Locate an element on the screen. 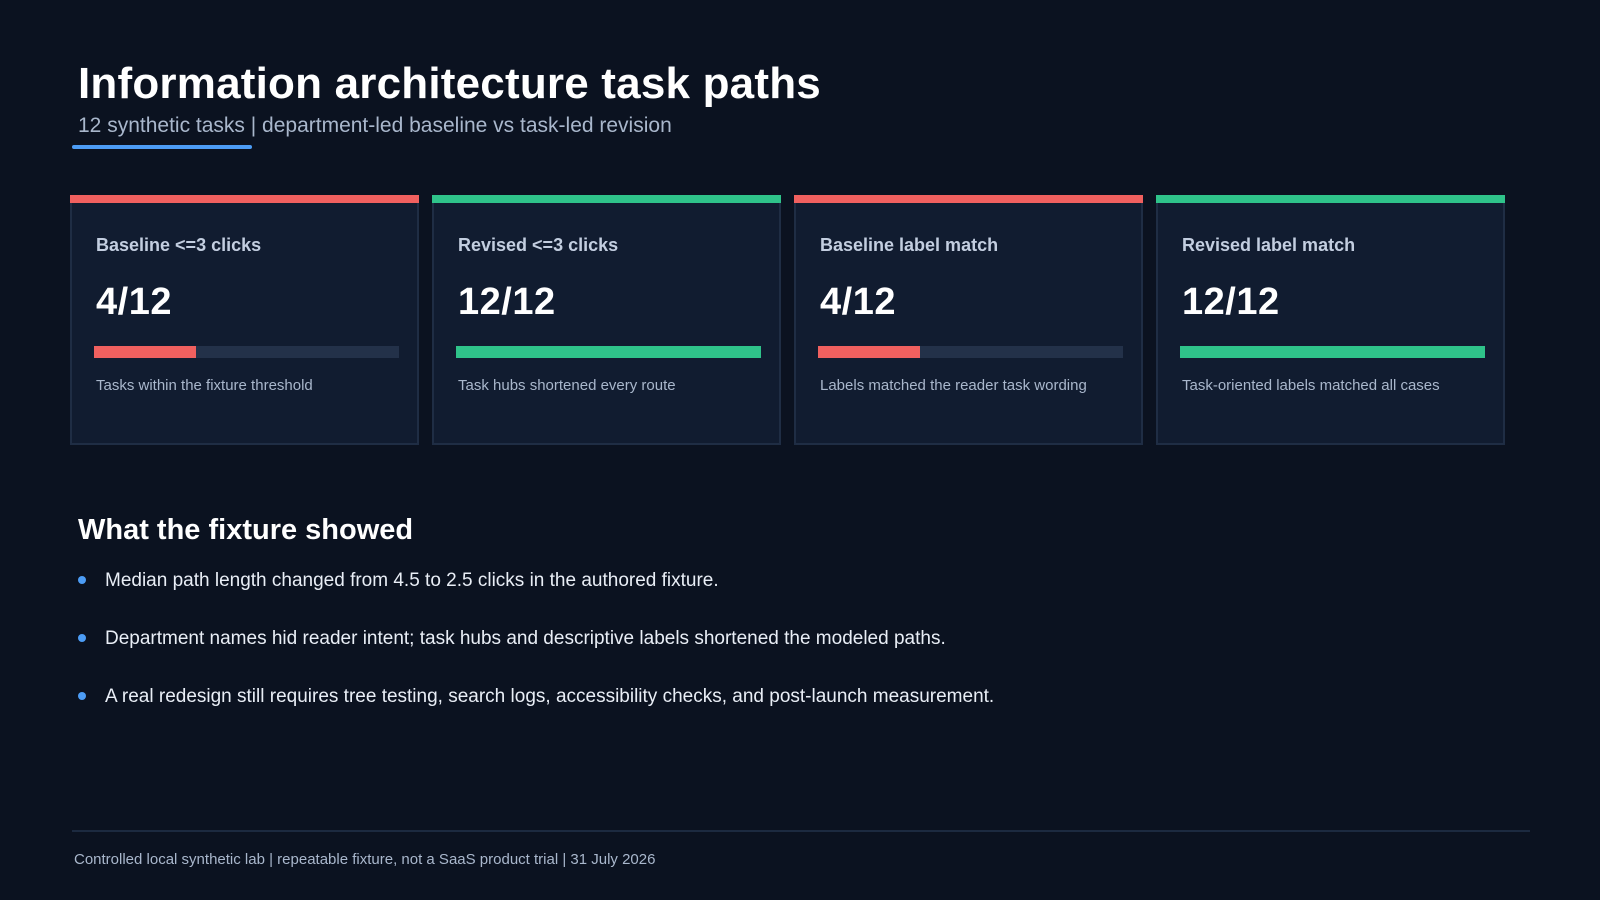 The height and width of the screenshot is (900, 1600). card-note: Tasks within the fixture threshold is located at coordinates (204, 385).